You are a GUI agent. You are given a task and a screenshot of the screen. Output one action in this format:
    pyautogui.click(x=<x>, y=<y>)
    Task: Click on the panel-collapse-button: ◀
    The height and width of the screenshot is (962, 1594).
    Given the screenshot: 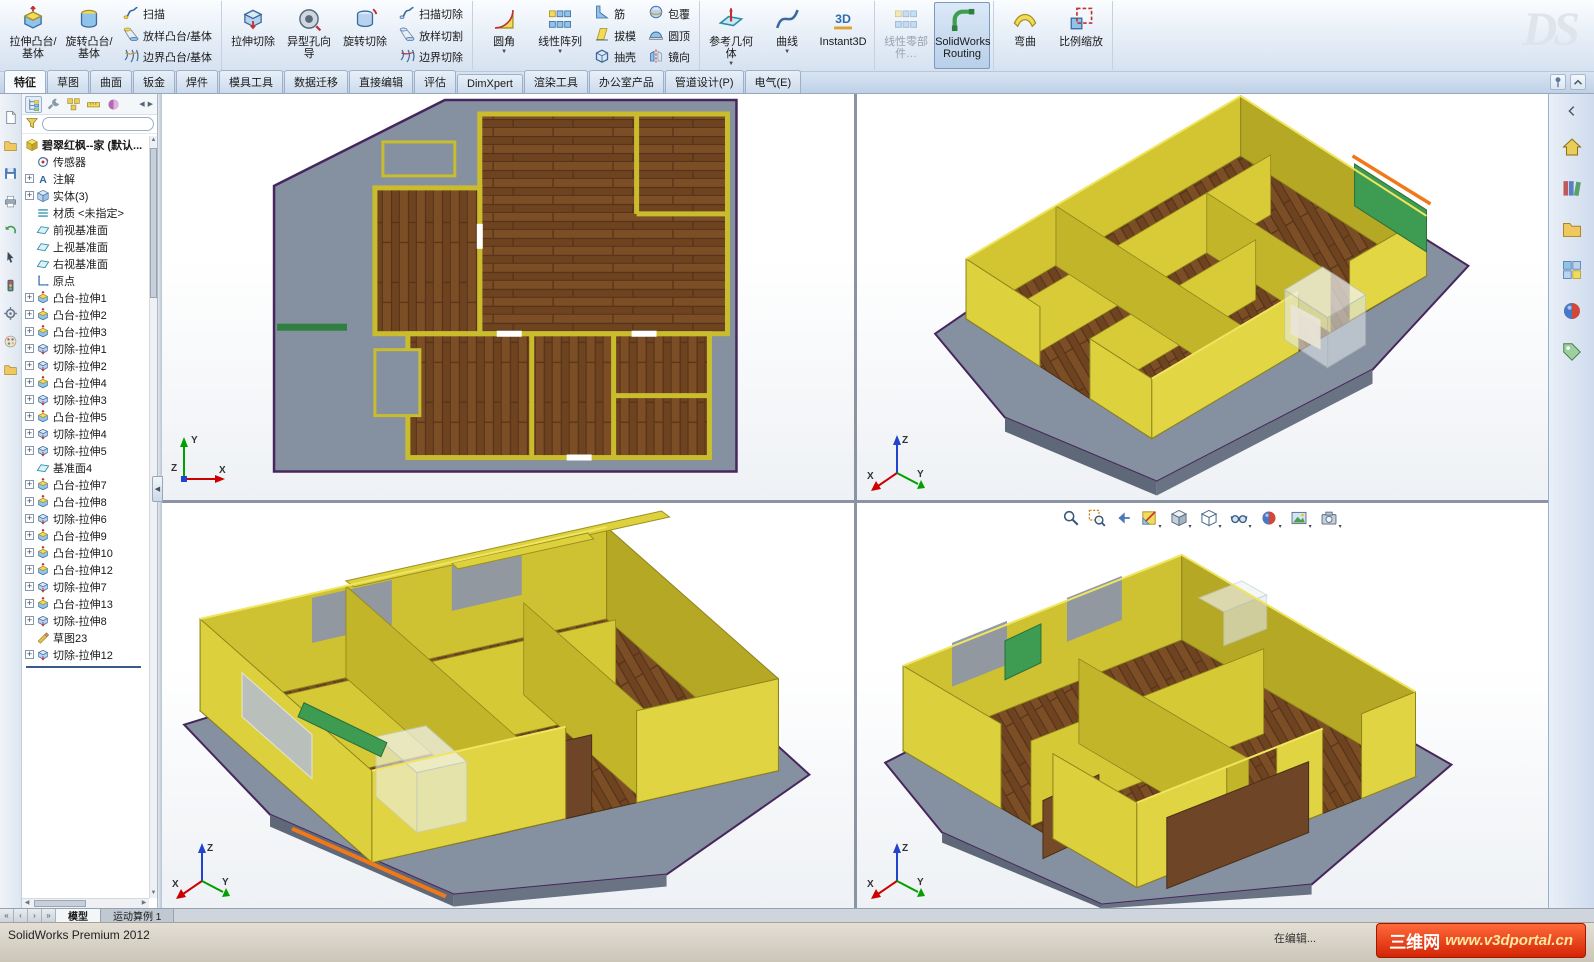 What is the action you would take?
    pyautogui.click(x=157, y=489)
    